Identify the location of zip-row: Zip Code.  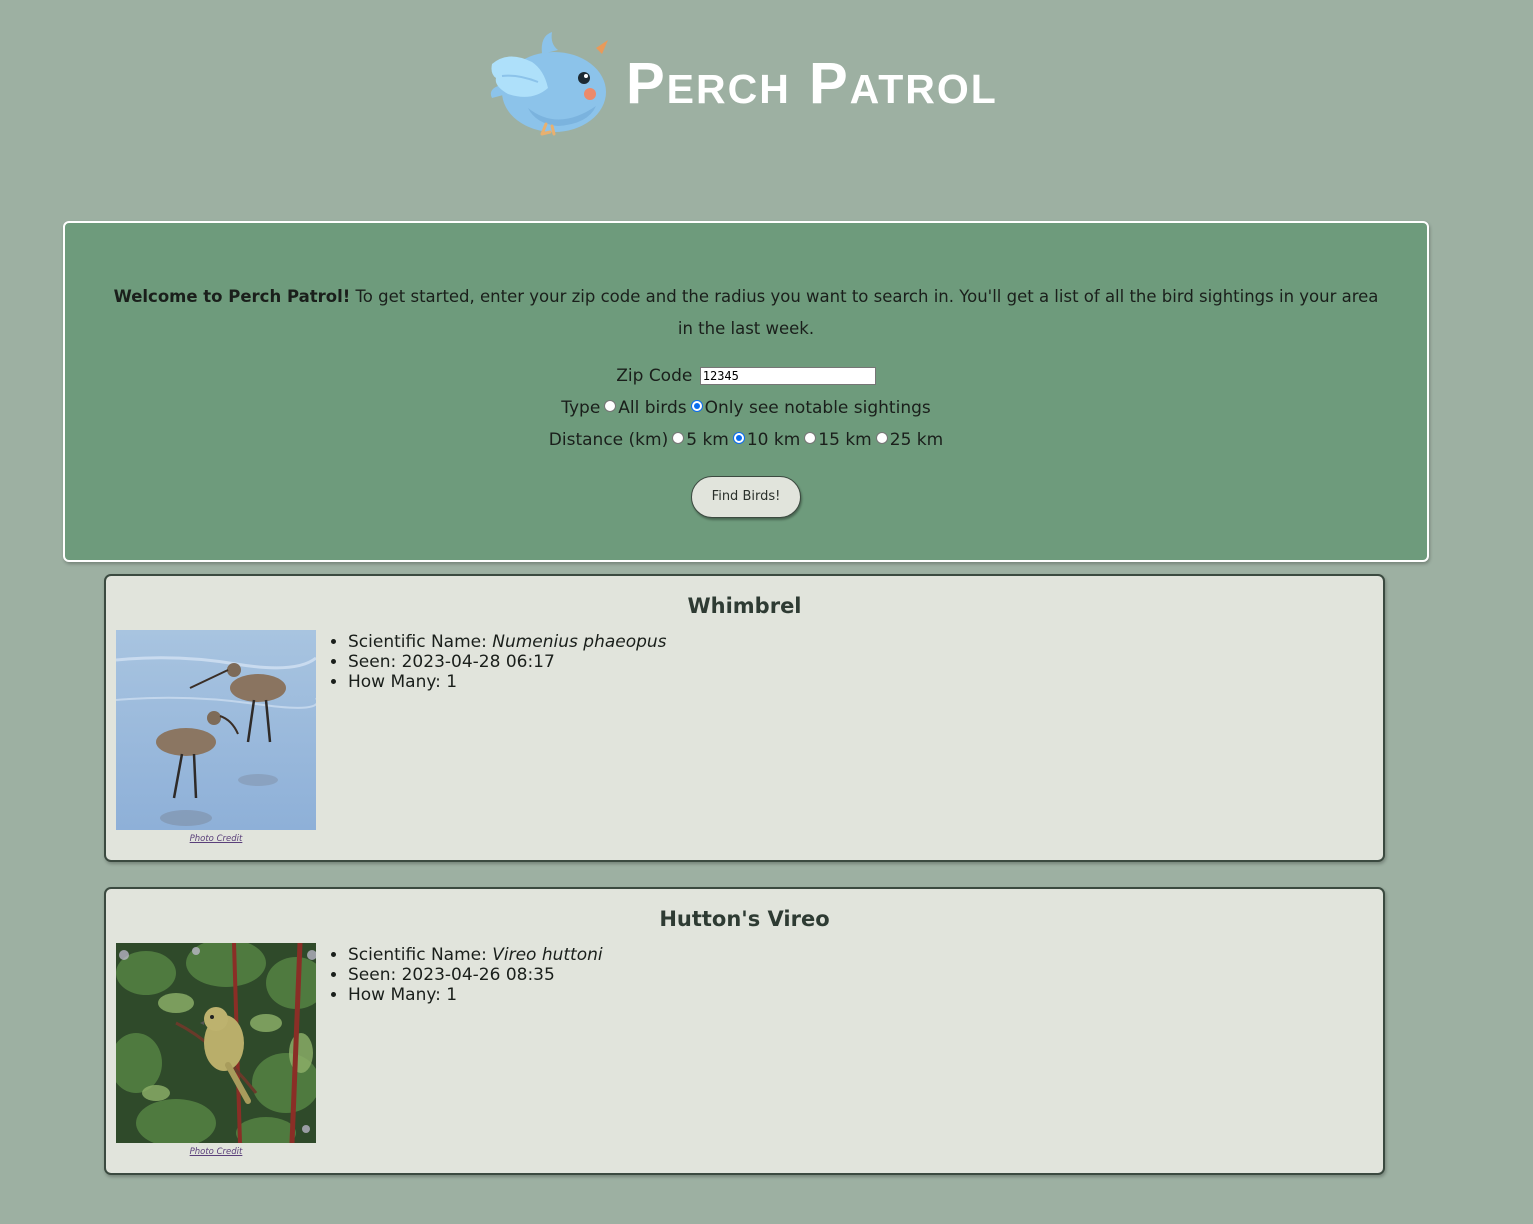
(746, 376).